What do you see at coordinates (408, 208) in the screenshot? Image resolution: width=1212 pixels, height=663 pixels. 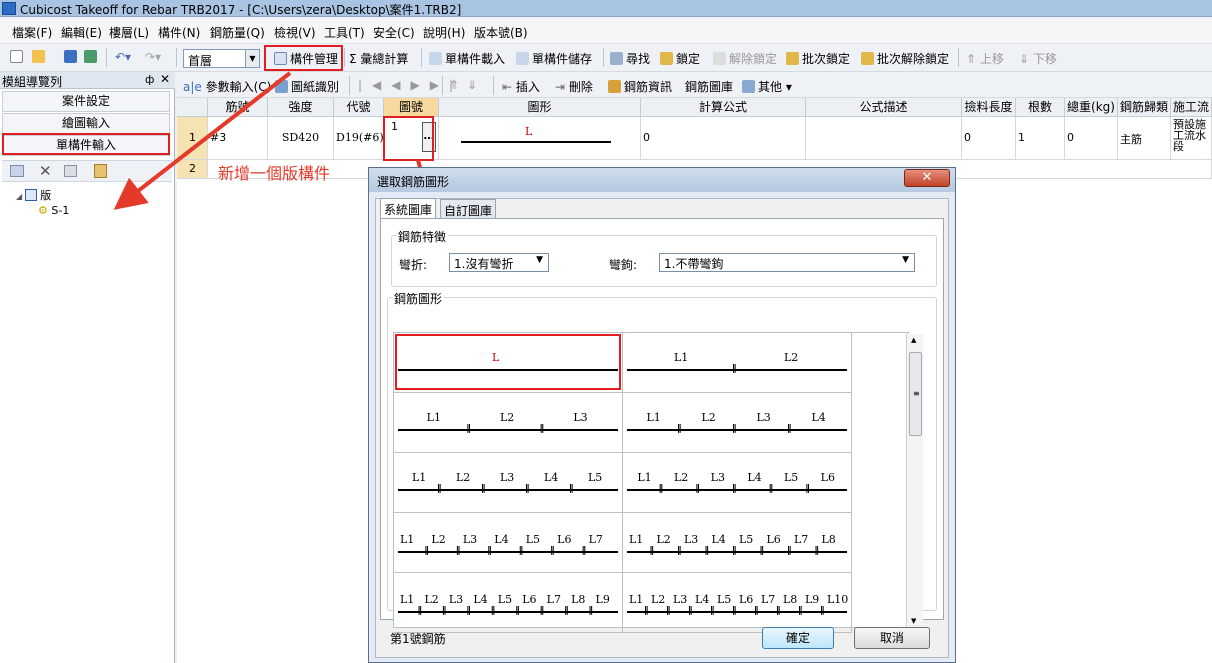 I see `tab-system-library: 系統圖庫` at bounding box center [408, 208].